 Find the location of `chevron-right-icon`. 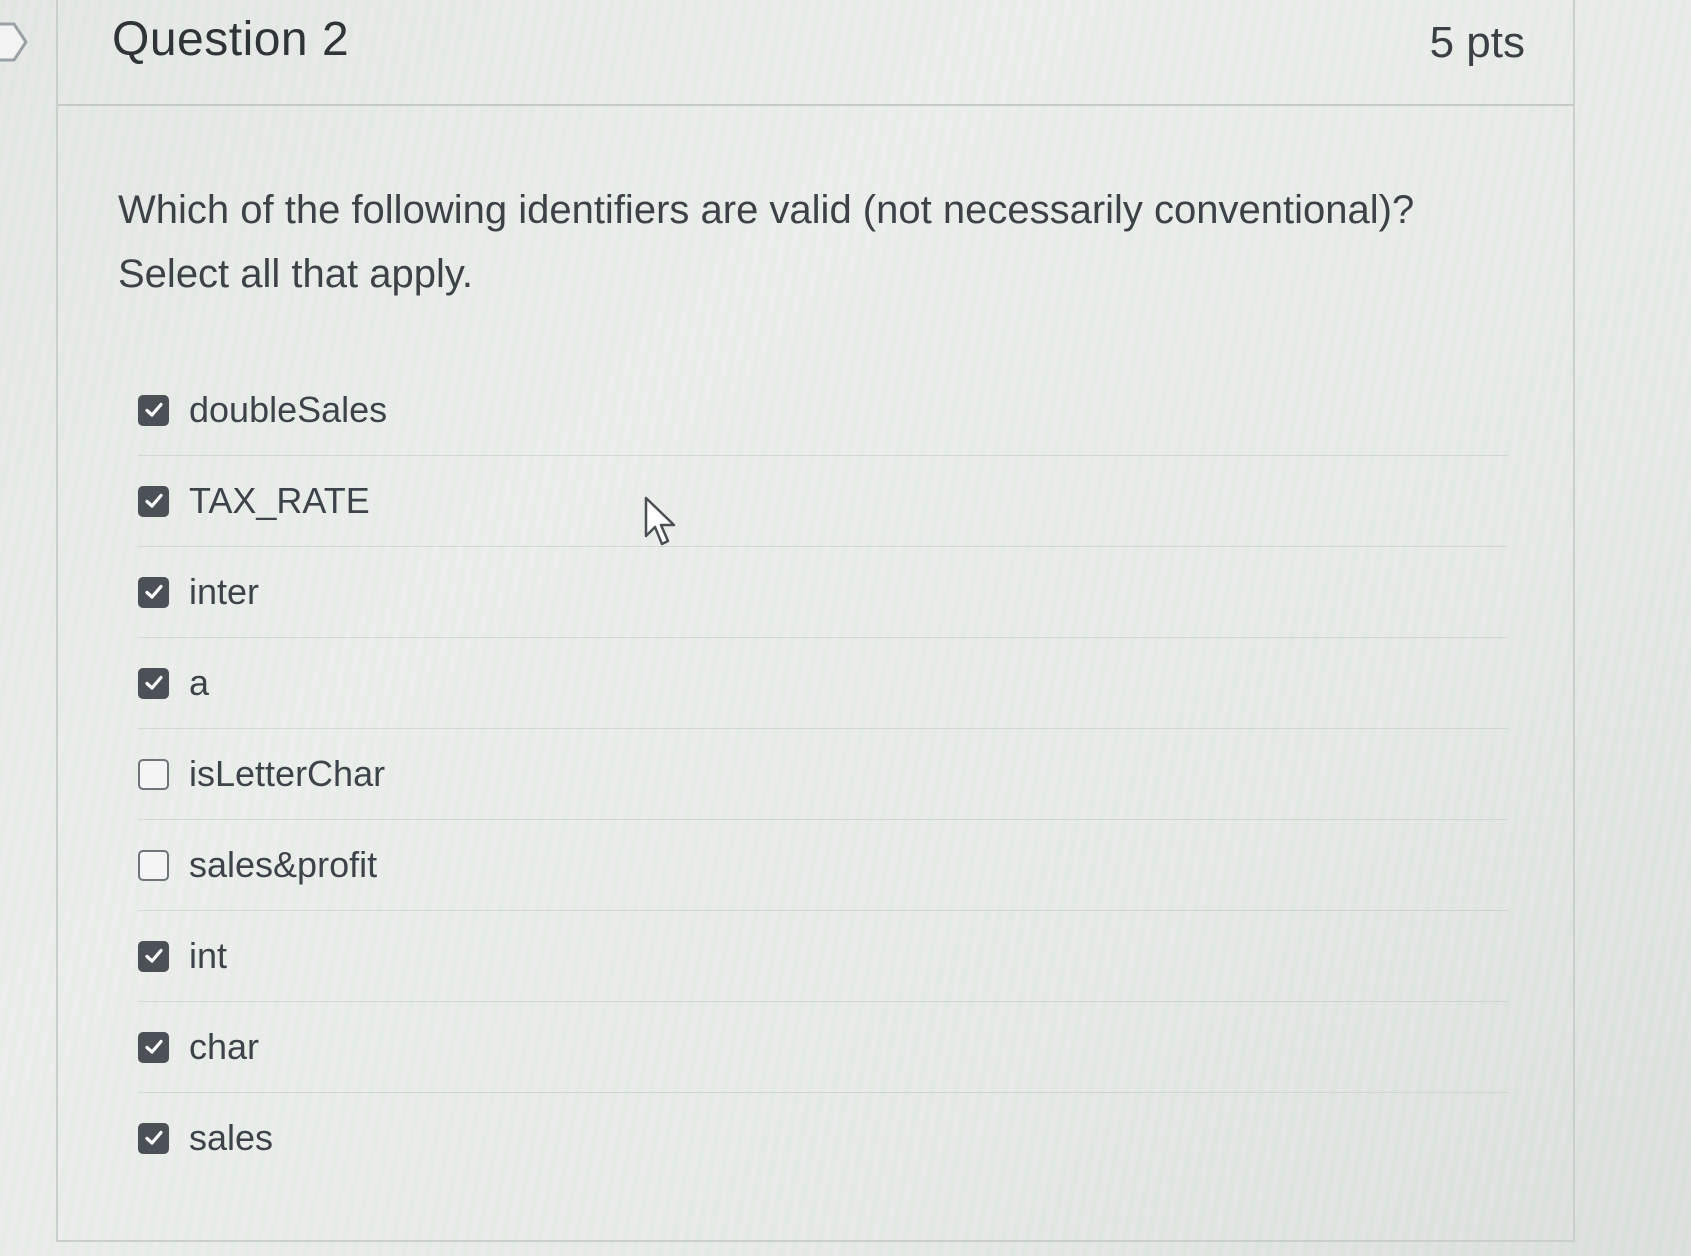

chevron-right-icon is located at coordinates (15, 42).